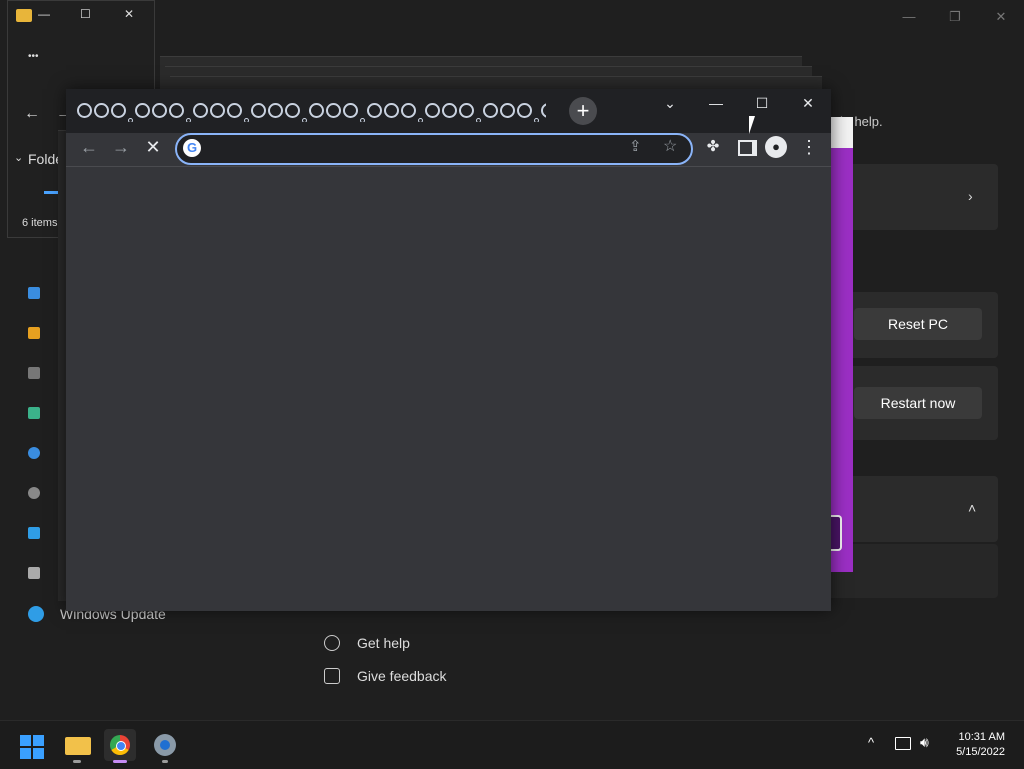 This screenshot has height=769, width=1024. I want to click on privacy-shield-icon, so click(34, 573).